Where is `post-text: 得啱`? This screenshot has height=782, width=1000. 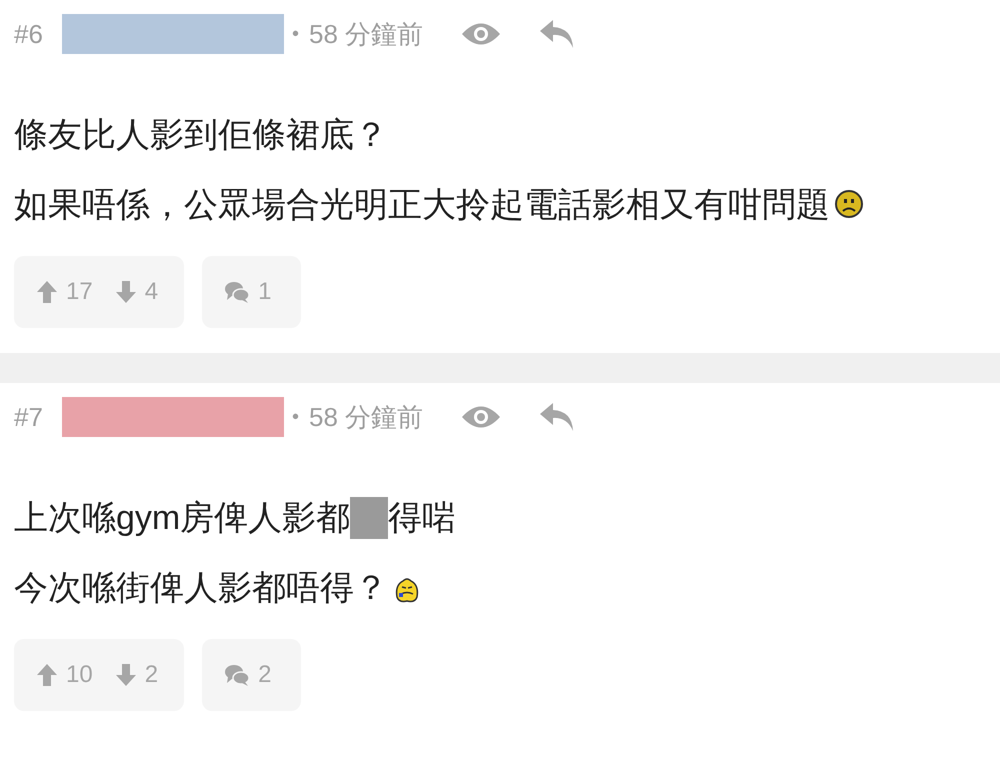 post-text: 得啱 is located at coordinates (422, 518).